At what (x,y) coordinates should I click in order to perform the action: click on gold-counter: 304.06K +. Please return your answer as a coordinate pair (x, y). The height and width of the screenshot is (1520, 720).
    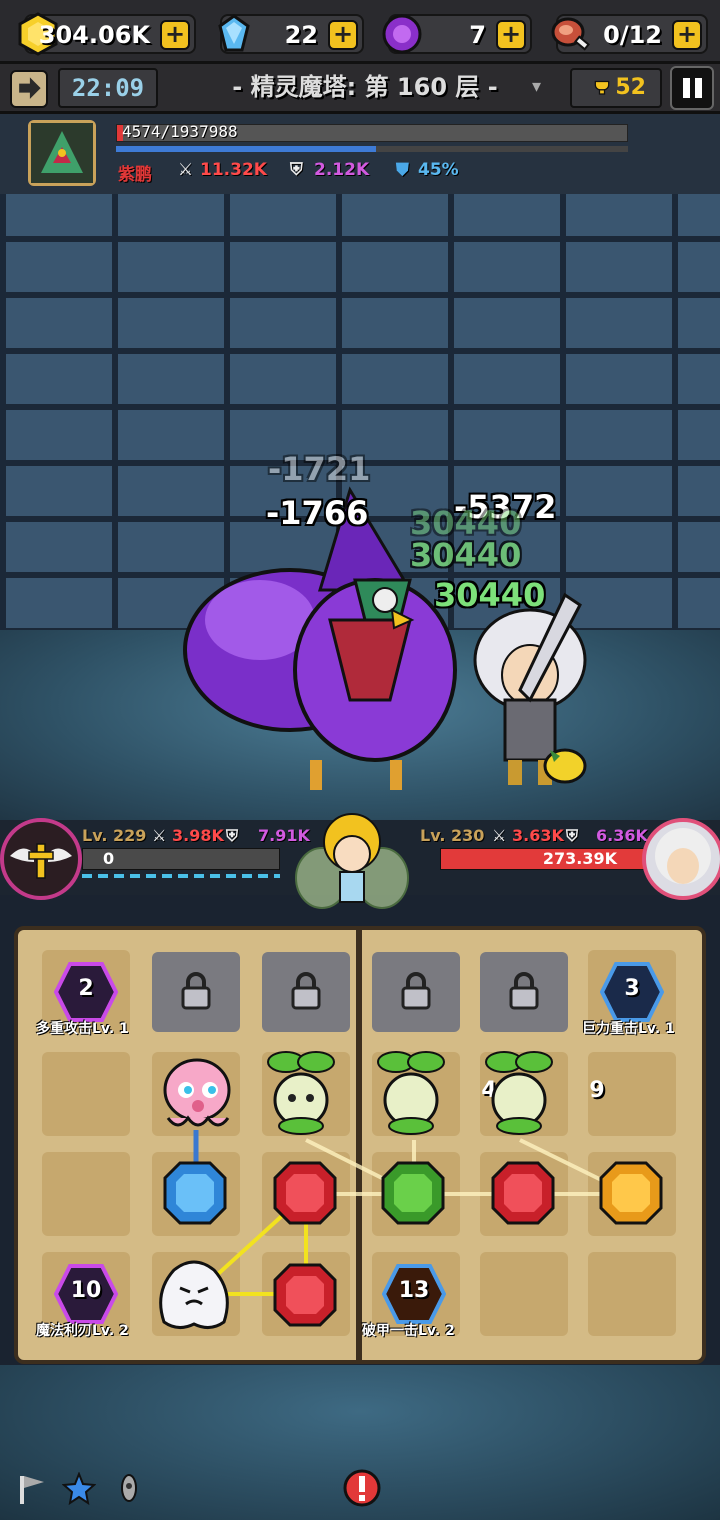
    Looking at the image, I should click on (107, 34).